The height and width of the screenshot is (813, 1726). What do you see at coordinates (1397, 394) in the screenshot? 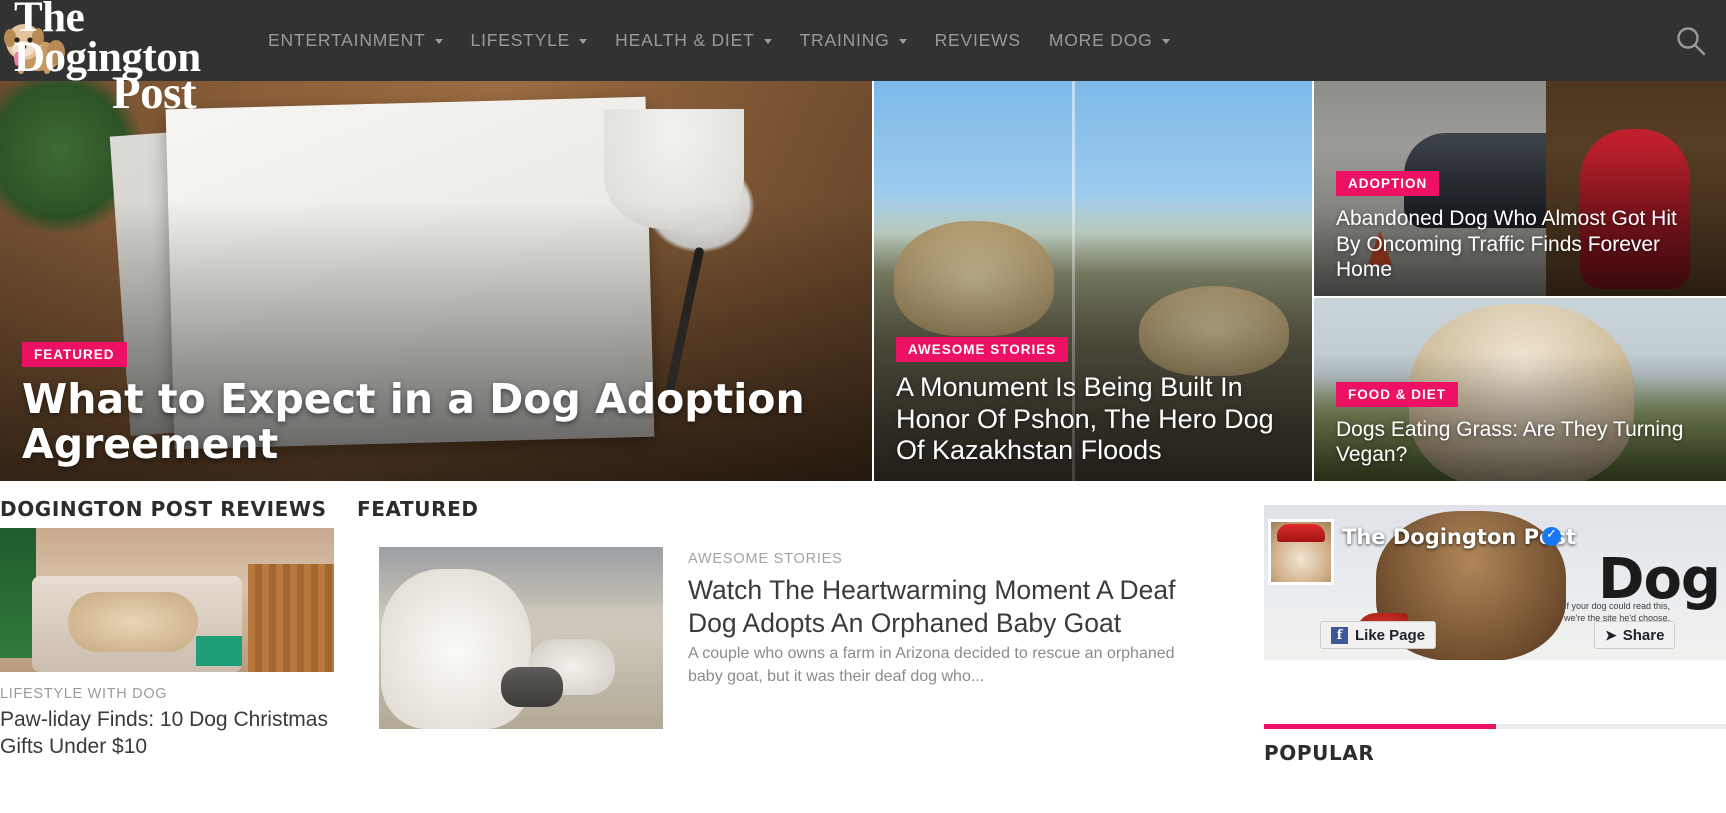
I see `category-badge: FOOD & DIET` at bounding box center [1397, 394].